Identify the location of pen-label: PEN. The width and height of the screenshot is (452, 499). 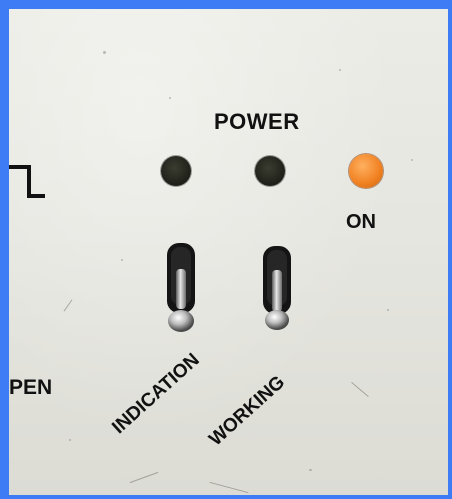
(31, 387).